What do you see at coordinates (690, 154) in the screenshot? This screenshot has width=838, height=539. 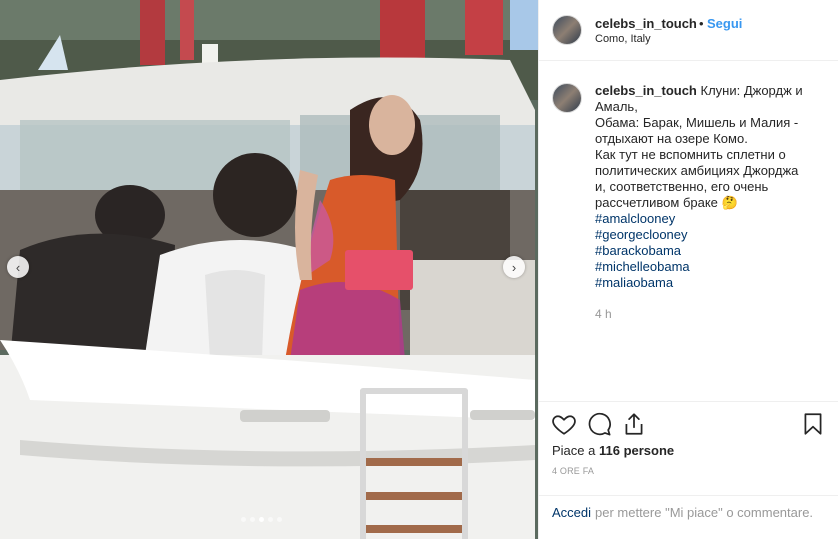 I see `caption-line: Как тут не вспомнить сплетни о` at bounding box center [690, 154].